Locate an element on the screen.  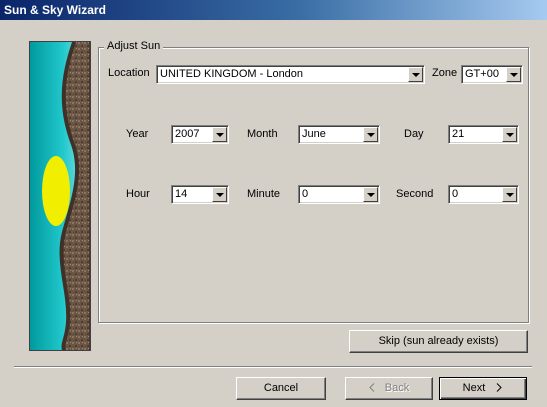
location-select: UNITED KINGDOM - London is located at coordinates (290, 74).